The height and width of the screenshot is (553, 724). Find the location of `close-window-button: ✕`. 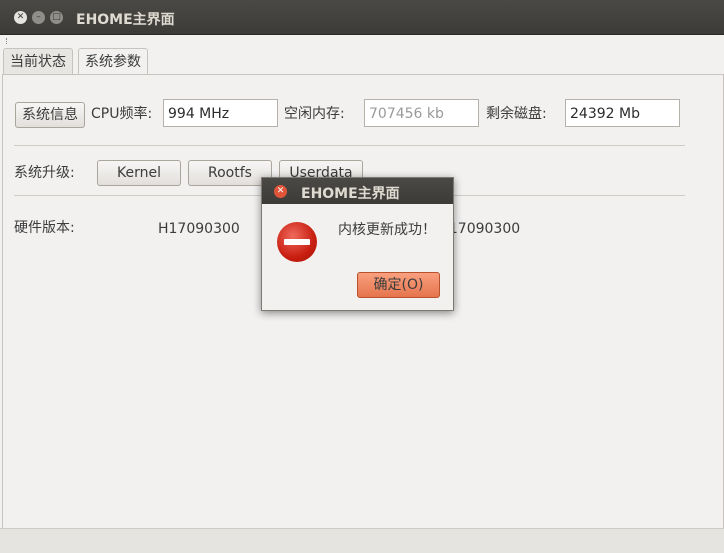

close-window-button: ✕ is located at coordinates (20, 17).